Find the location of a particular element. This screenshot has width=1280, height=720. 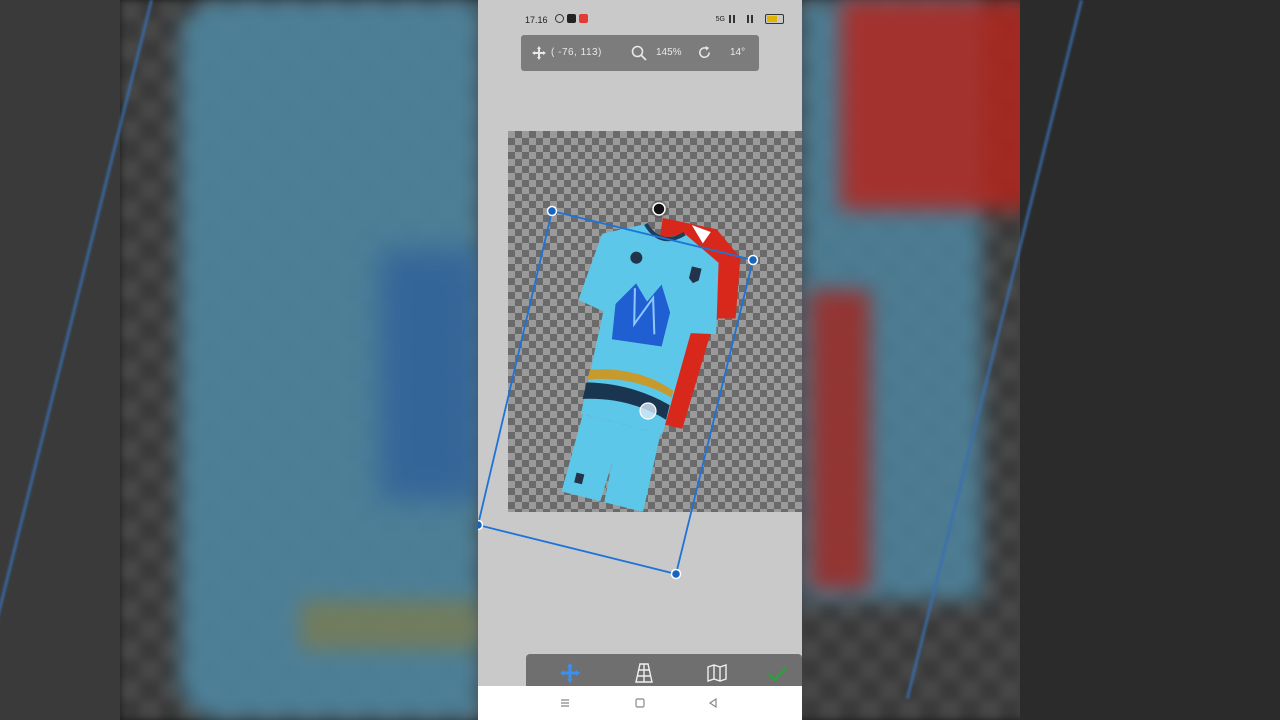

home-icon is located at coordinates (640, 703).